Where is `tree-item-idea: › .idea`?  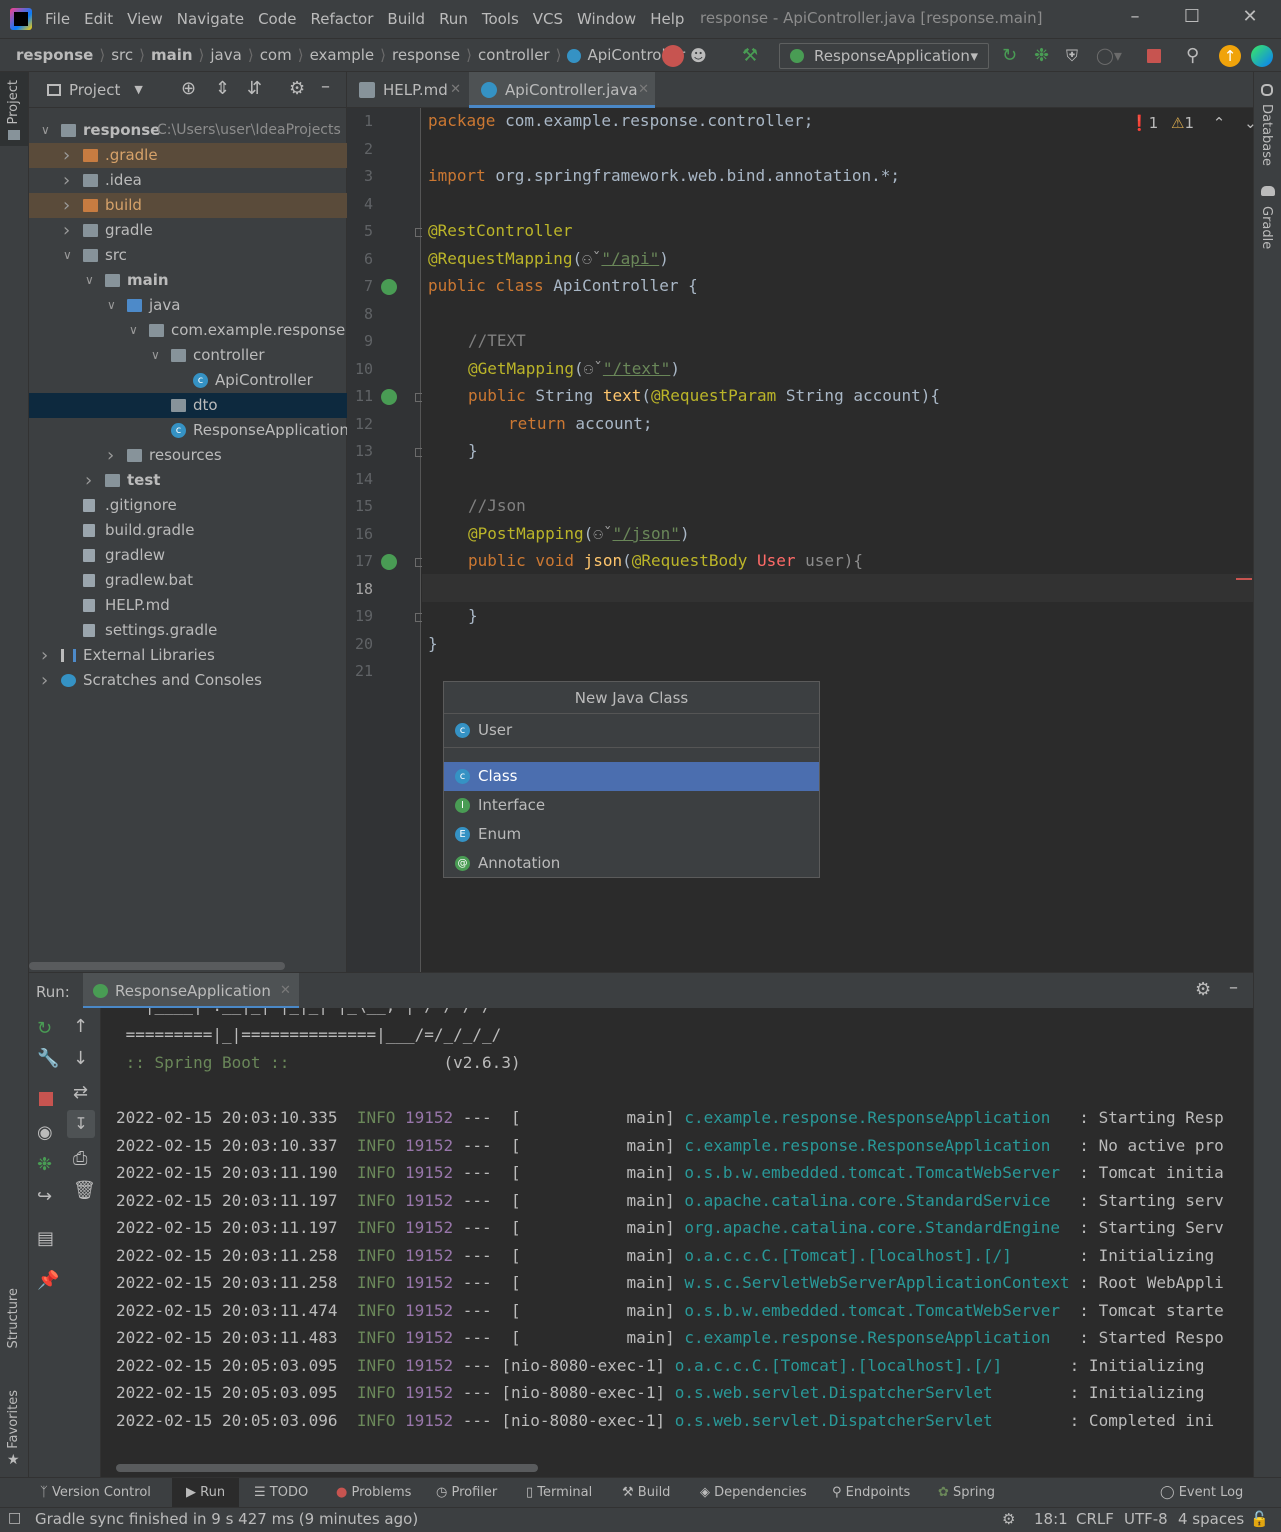
tree-item-idea: › .idea is located at coordinates (188, 180).